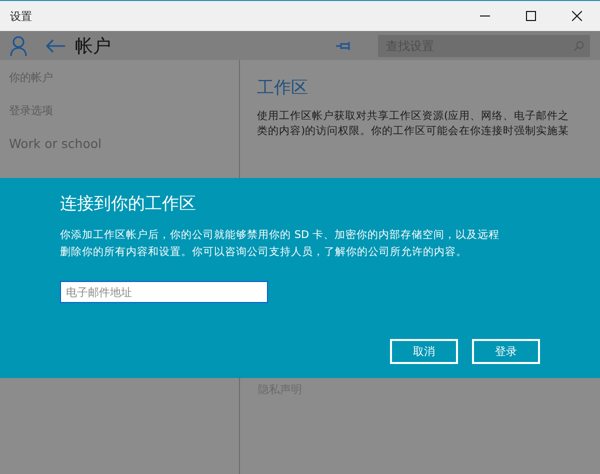  What do you see at coordinates (413, 124) in the screenshot?
I see `section-description: 使用工作区帐户获取对共享工作区资源(应用、网络、电子邮件之类的内容)的访问权限。你的工作区可能会在你连接时强制实施某` at bounding box center [413, 124].